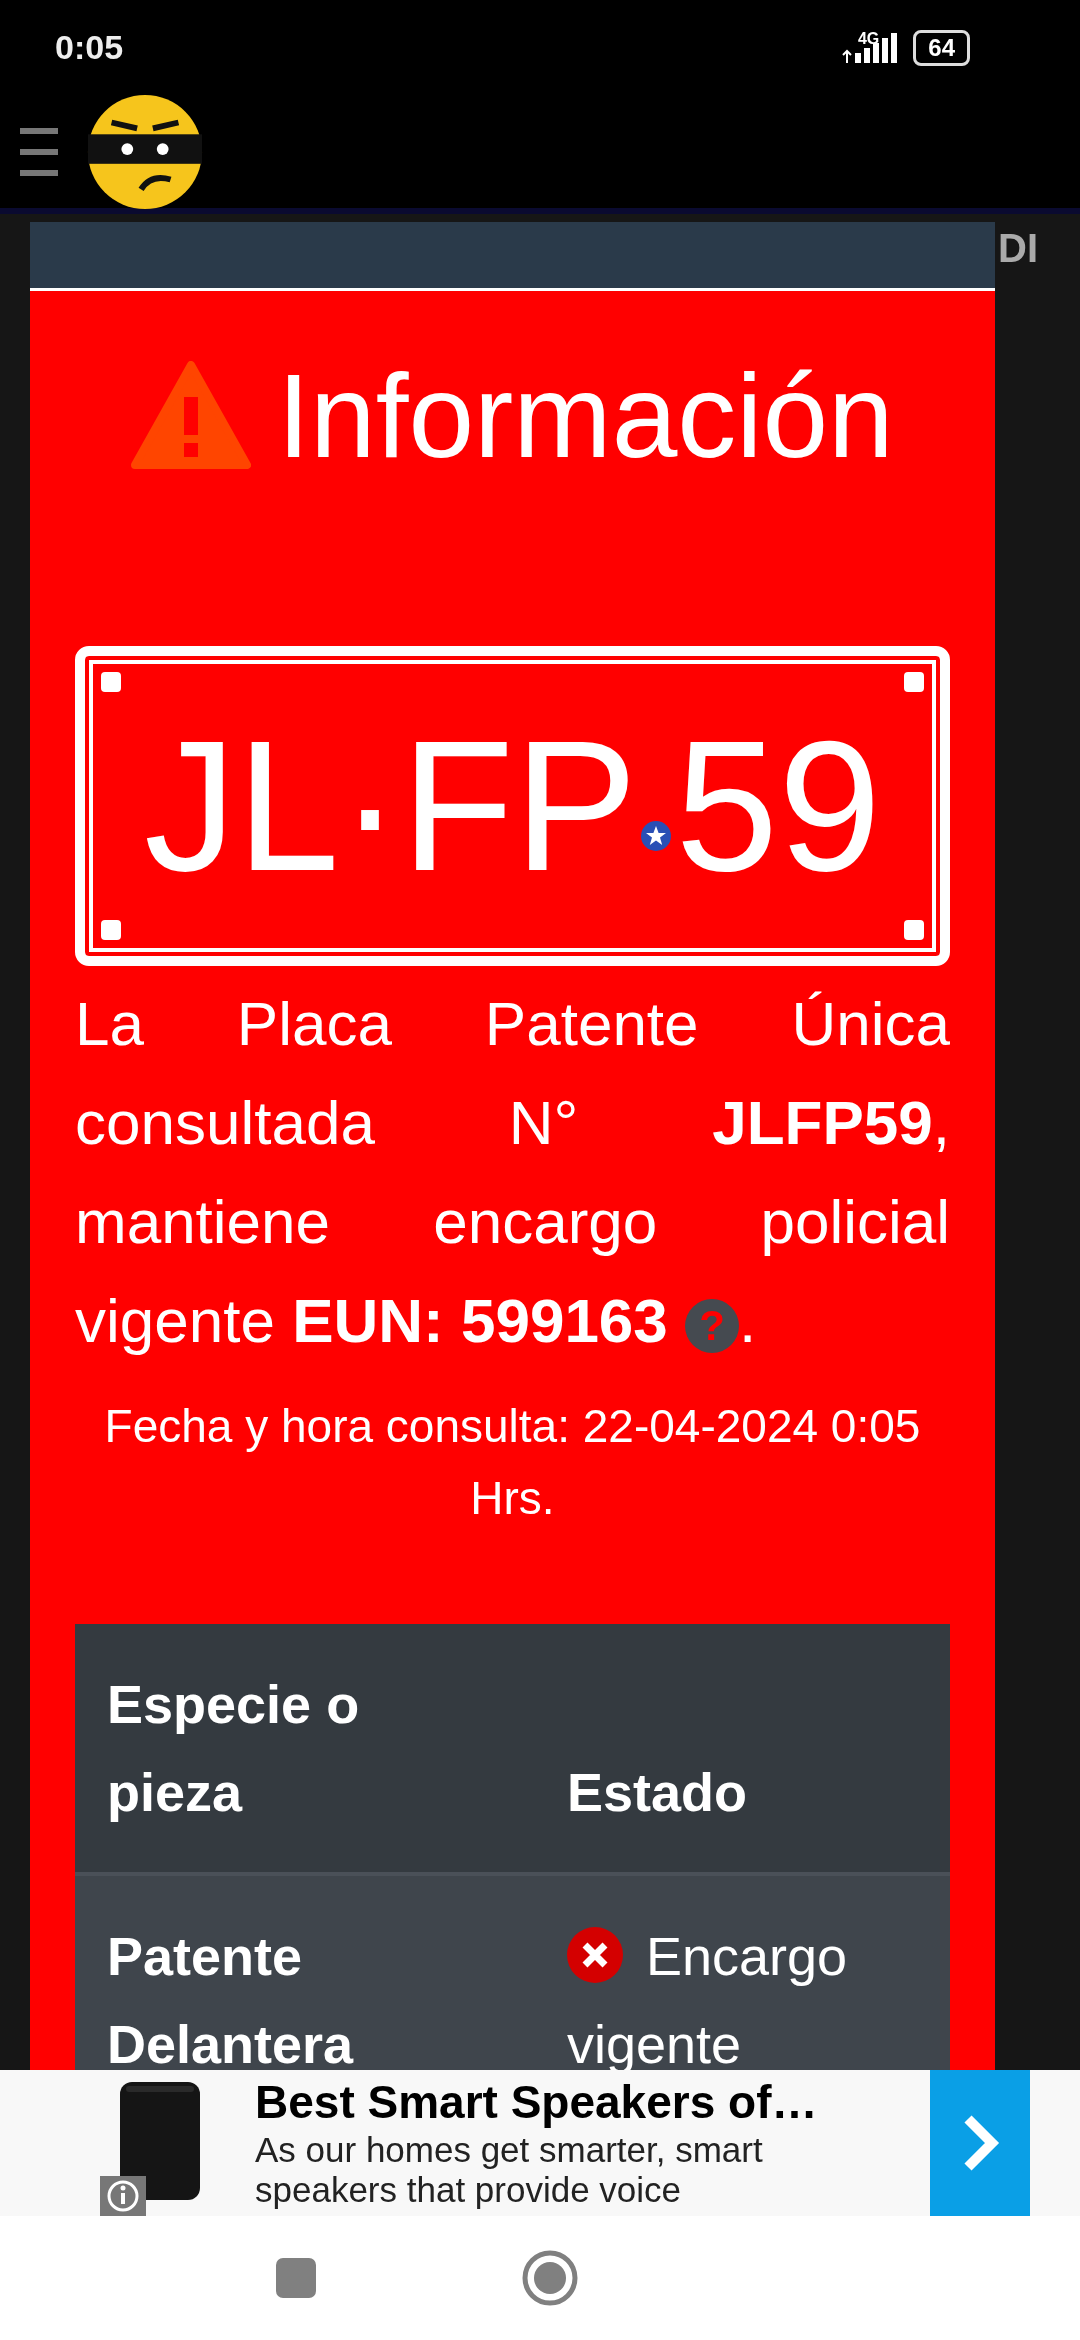 This screenshot has width=1080, height=2340. What do you see at coordinates (868, 38) in the screenshot?
I see `network-type: 4G` at bounding box center [868, 38].